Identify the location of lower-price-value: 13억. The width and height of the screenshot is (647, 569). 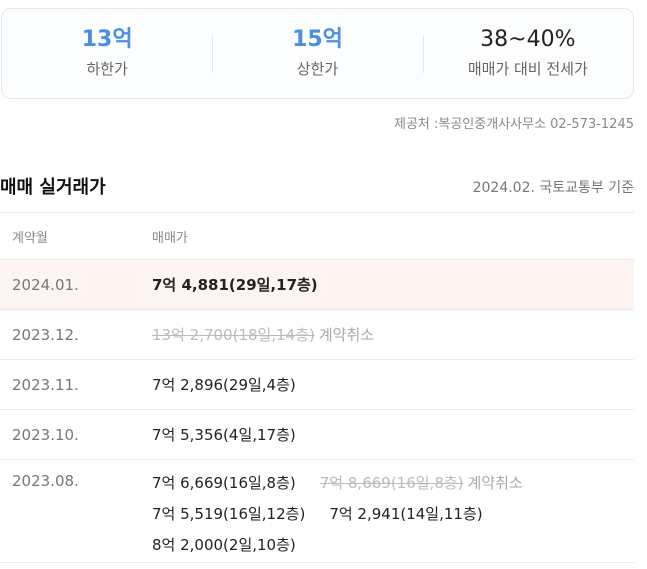
(107, 39).